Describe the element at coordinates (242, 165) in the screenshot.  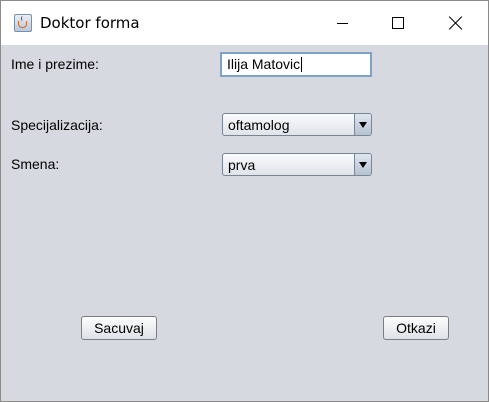
I see `shift-selected-value: prva` at that location.